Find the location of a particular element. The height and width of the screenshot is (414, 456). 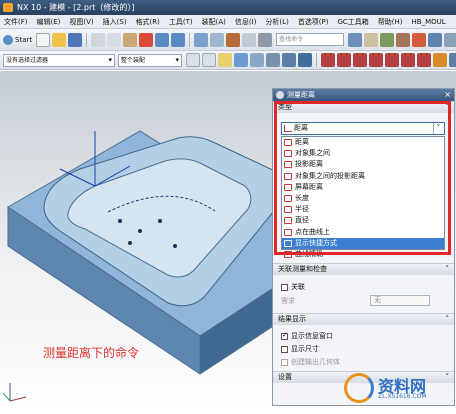

settings-section-label: 设置 is located at coordinates (285, 377).